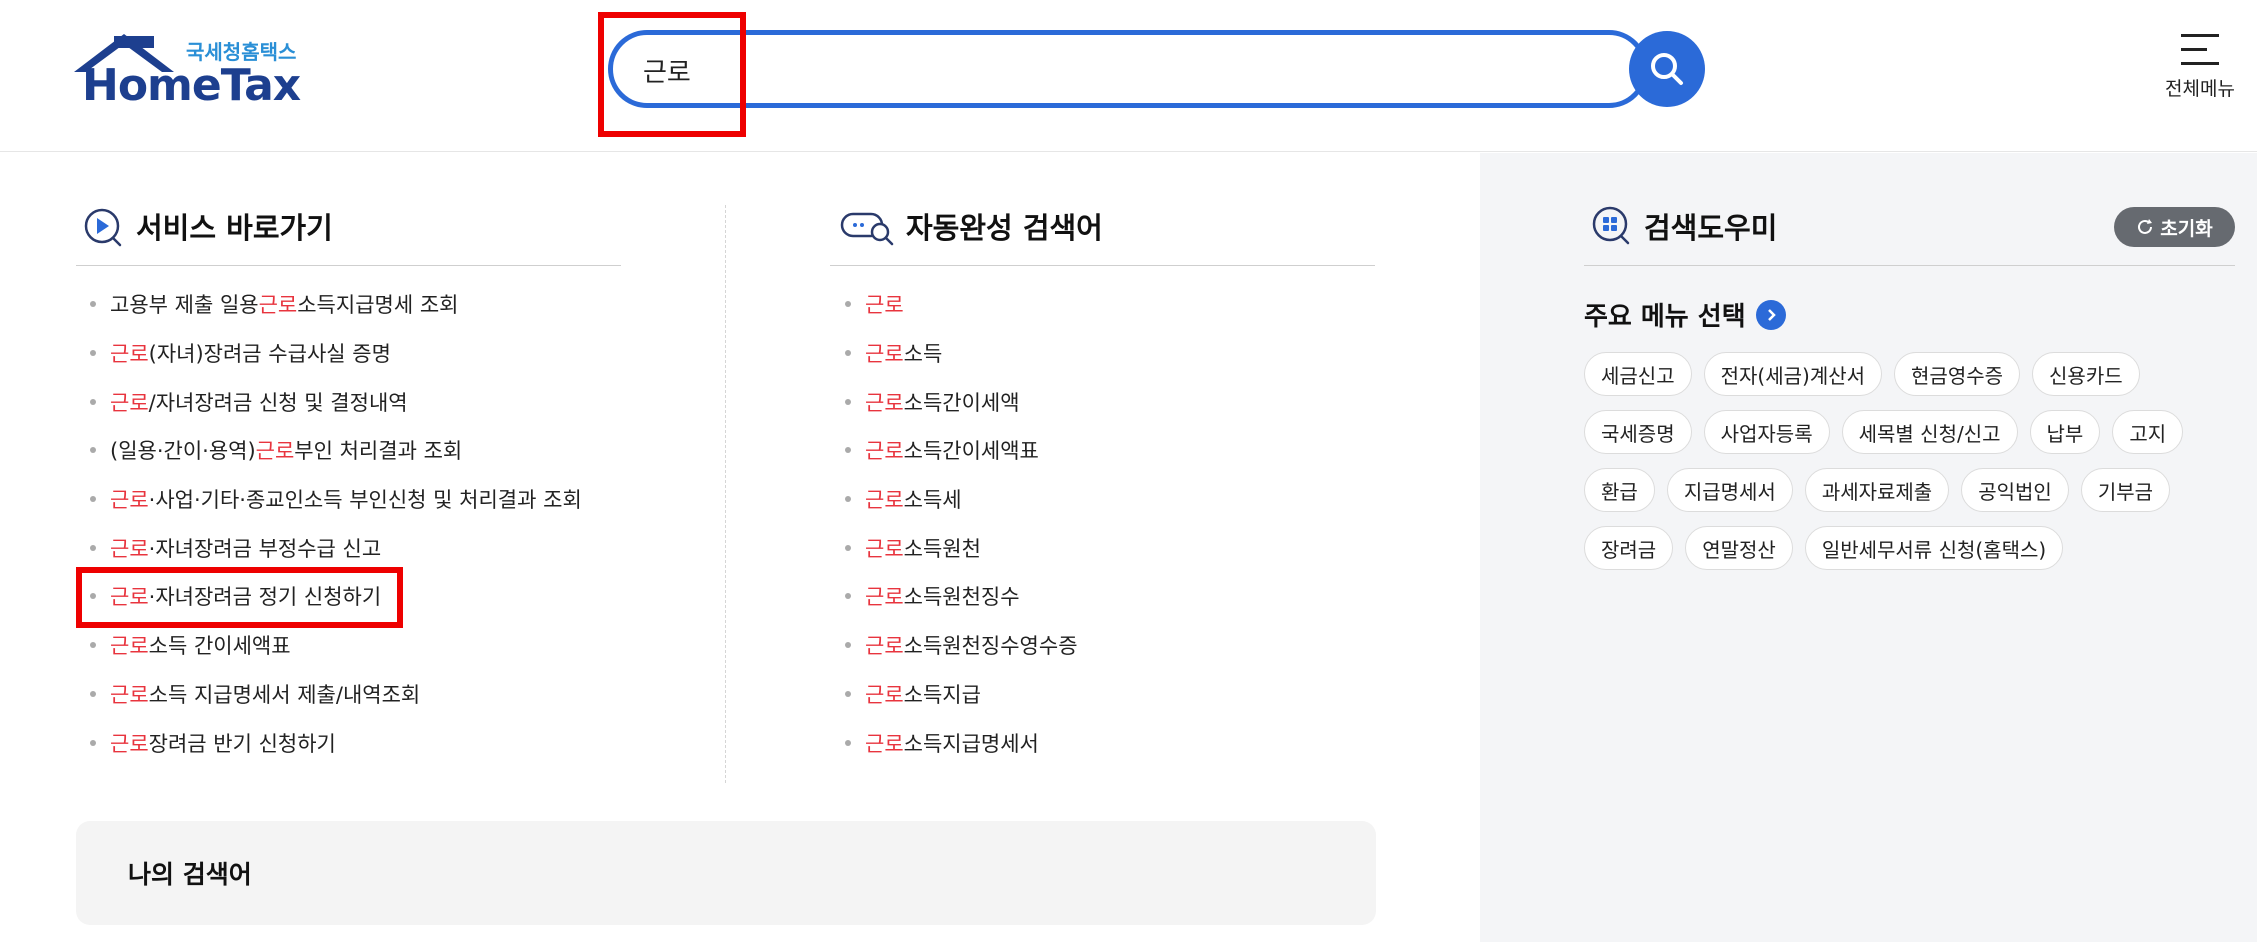  What do you see at coordinates (2125, 490) in the screenshot?
I see `menu-chip: 기부금` at bounding box center [2125, 490].